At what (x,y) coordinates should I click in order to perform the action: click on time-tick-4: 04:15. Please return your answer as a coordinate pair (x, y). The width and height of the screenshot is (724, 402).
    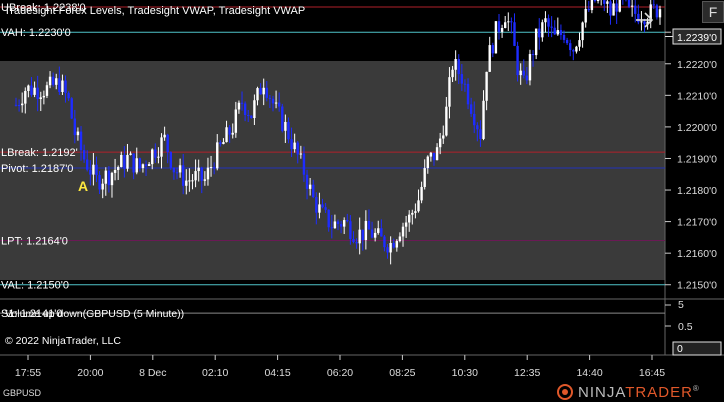
    Looking at the image, I should click on (277, 373).